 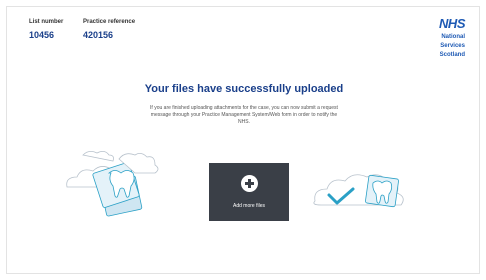 I want to click on tooth-documents-illustration, so click(x=118, y=186).